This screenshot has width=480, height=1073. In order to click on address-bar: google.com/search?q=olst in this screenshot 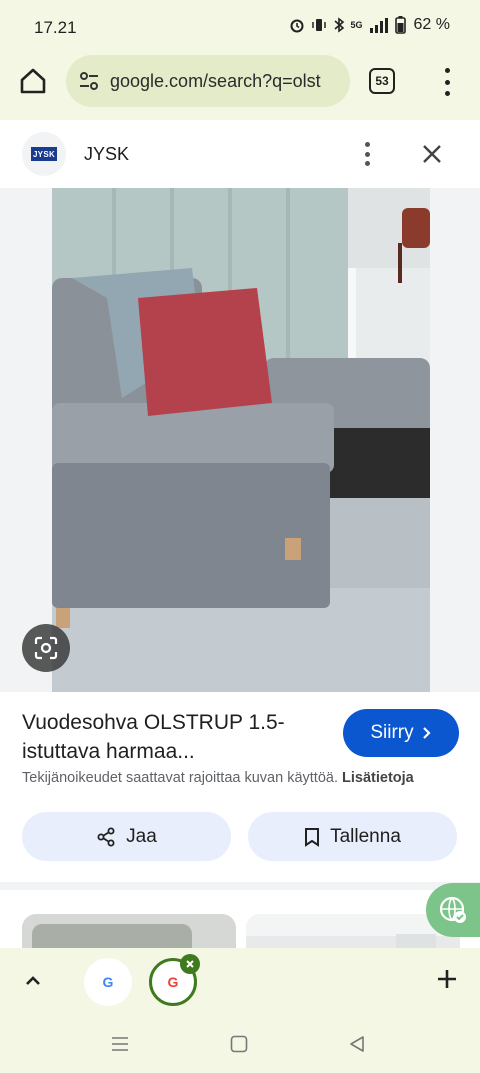, I will do `click(208, 81)`.